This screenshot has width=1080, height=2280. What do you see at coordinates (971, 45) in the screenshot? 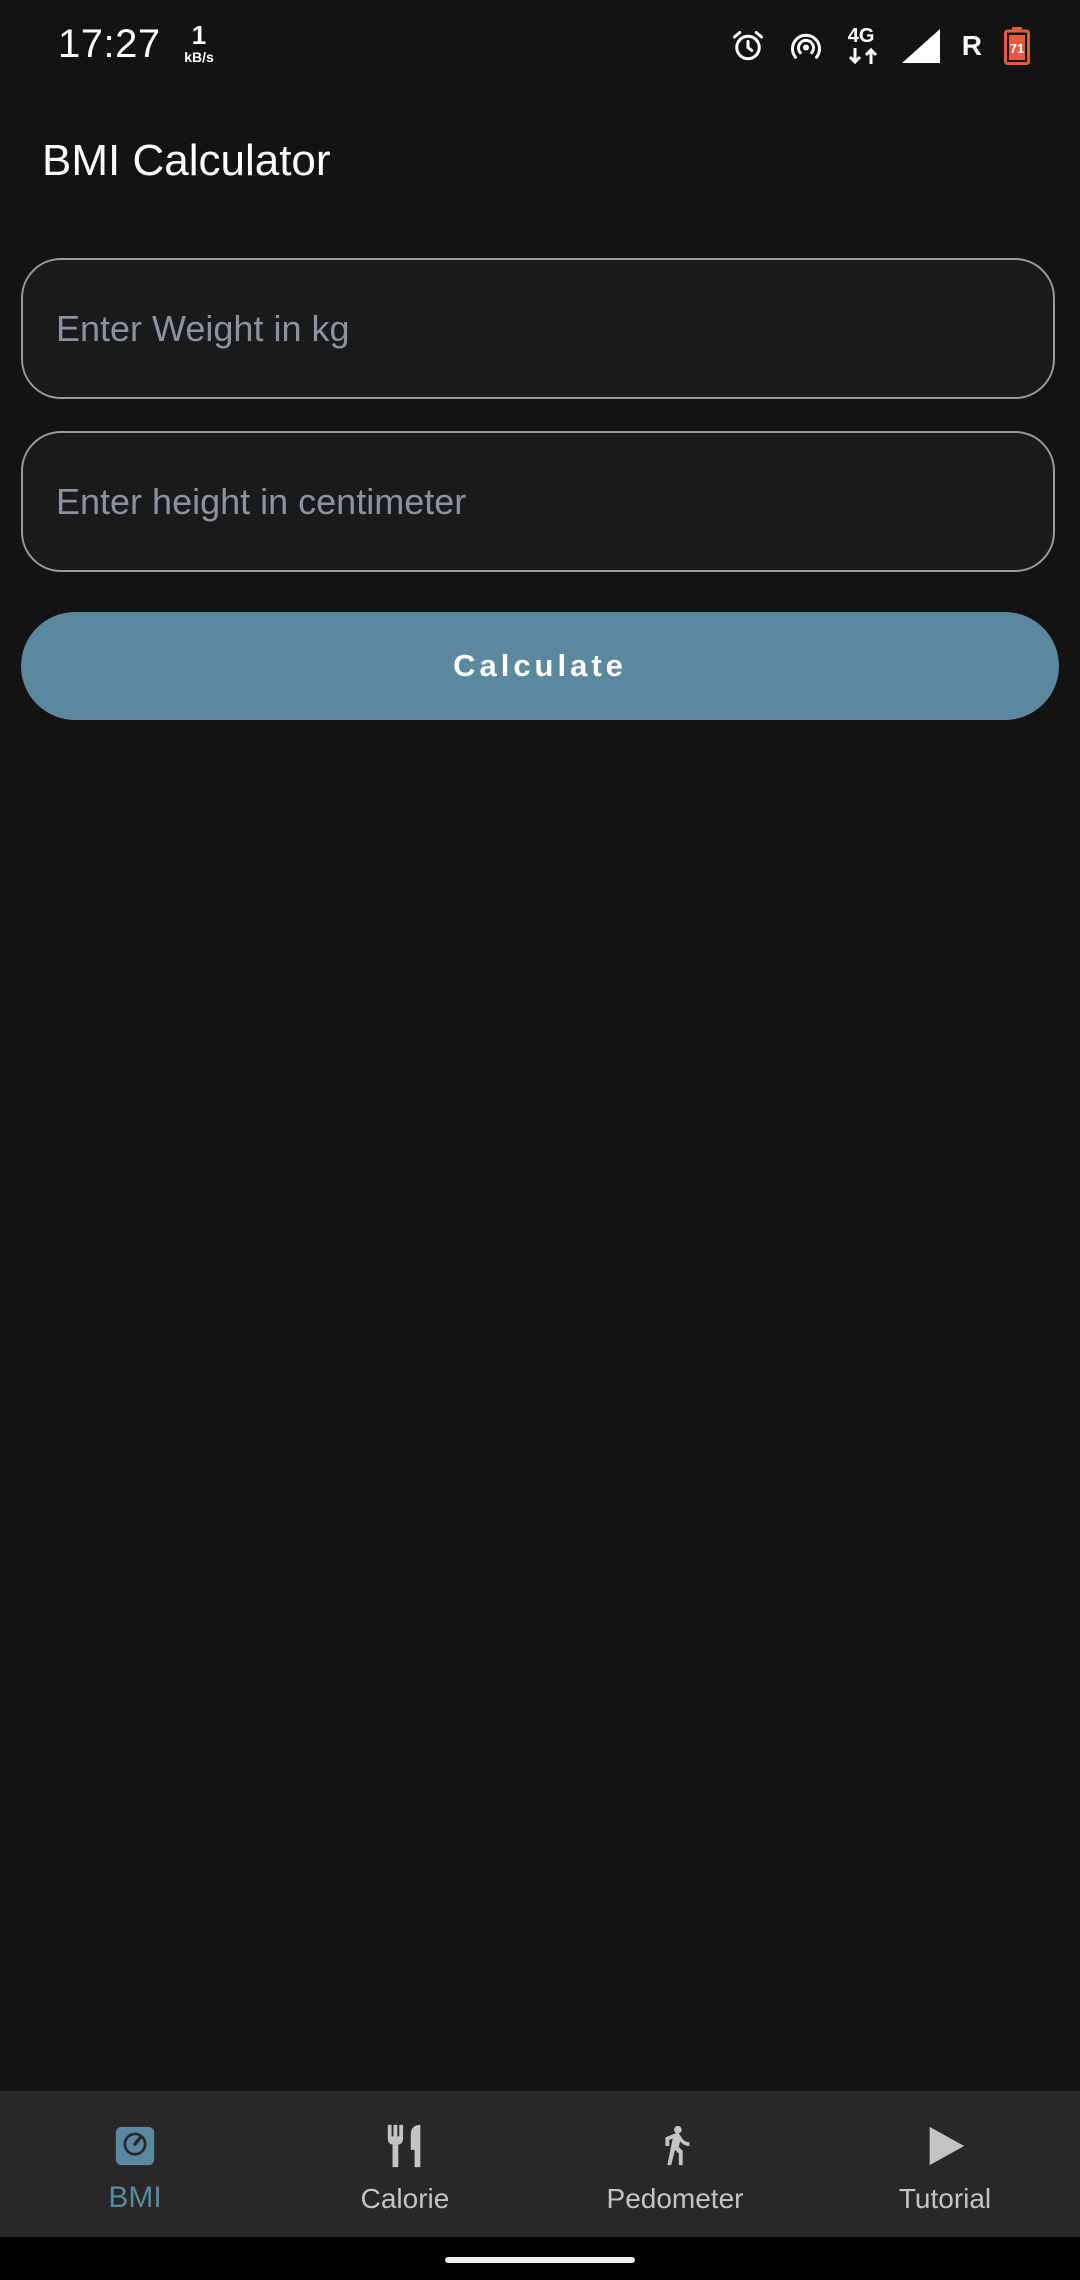
I see `roaming-indicator: R` at bounding box center [971, 45].